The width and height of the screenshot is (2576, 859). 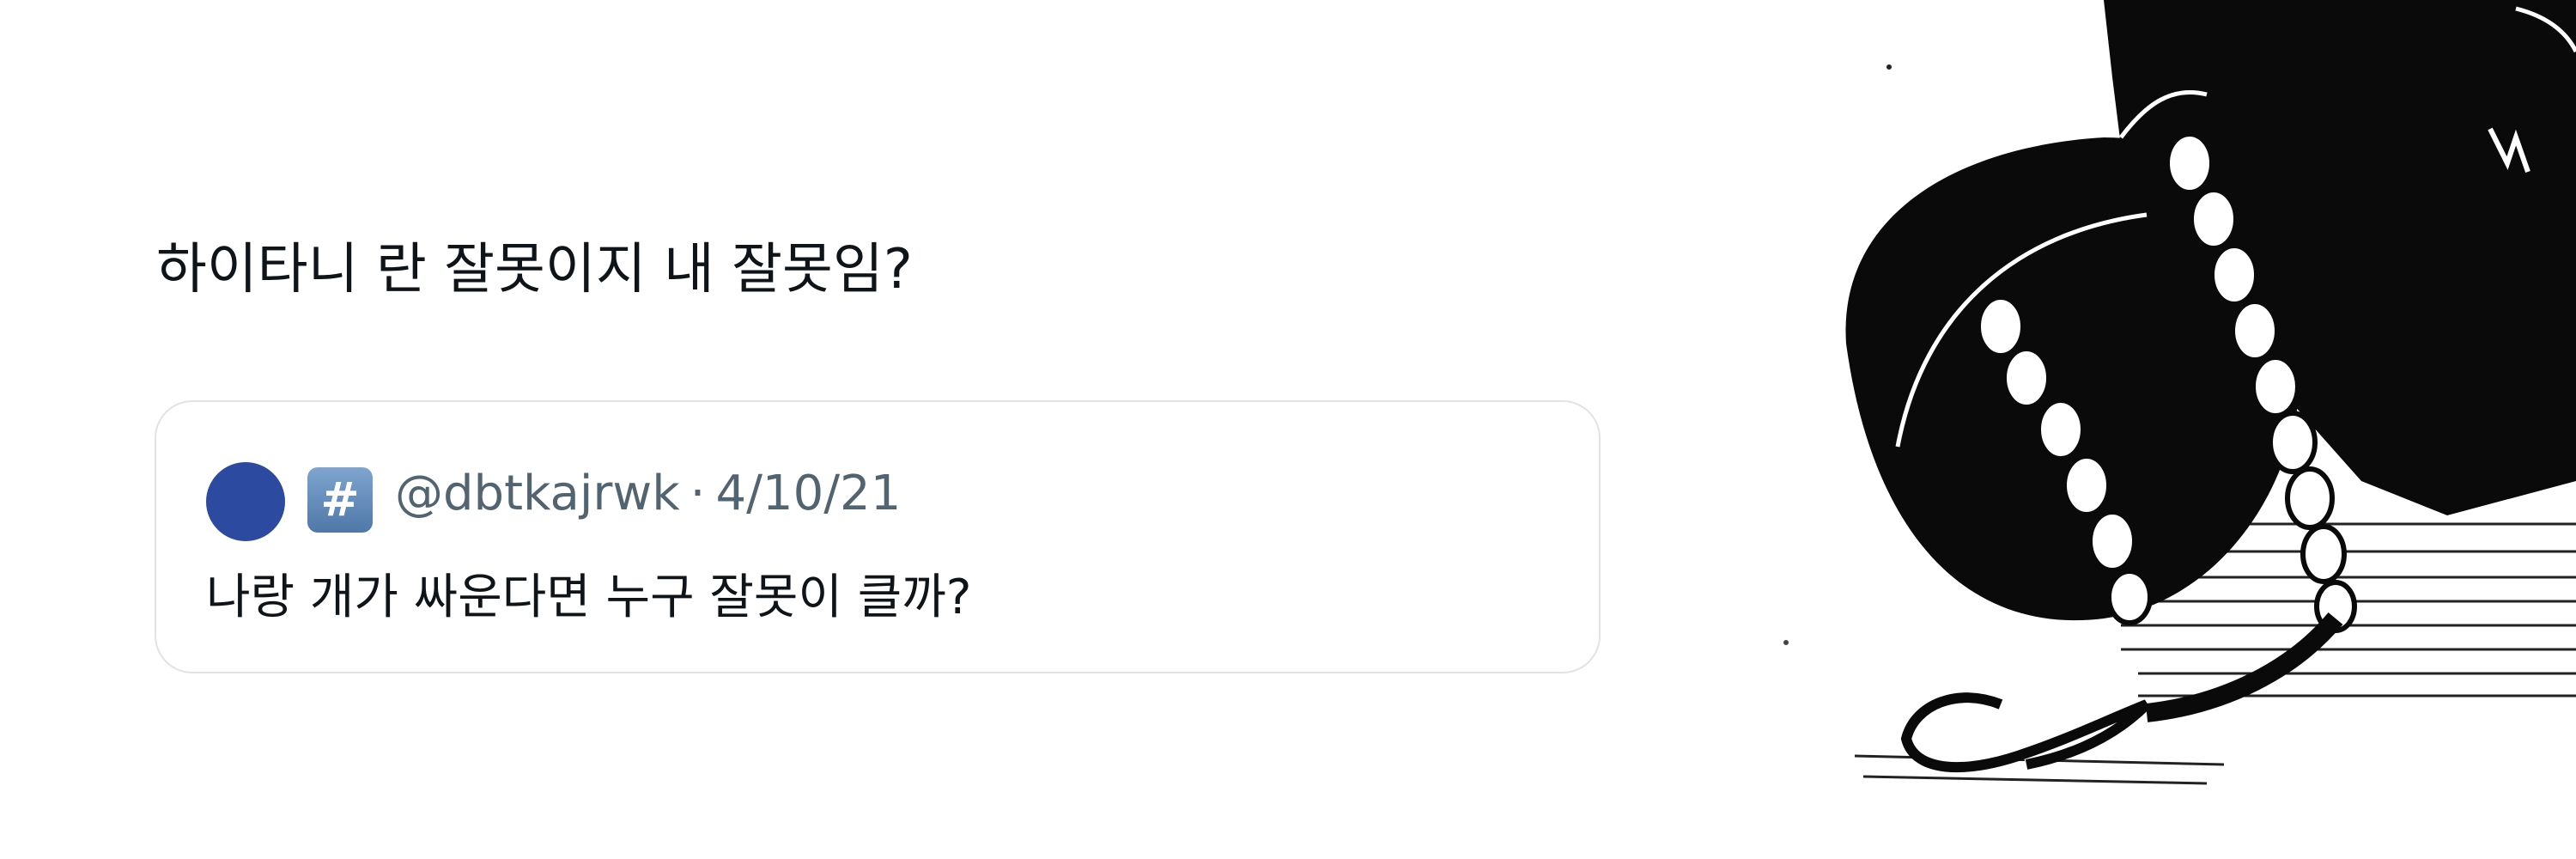 I want to click on hash-keycap-icon: #, so click(x=340, y=500).